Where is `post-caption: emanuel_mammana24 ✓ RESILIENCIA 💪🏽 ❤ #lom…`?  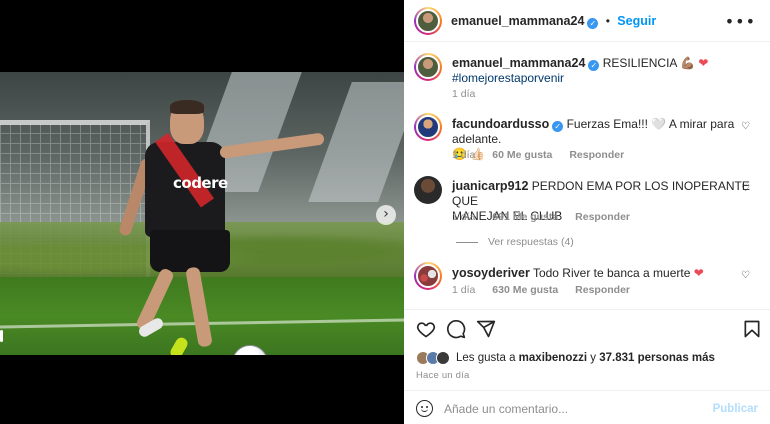 post-caption: emanuel_mammana24 ✓ RESILIENCIA 💪🏽 ❤ #lom… is located at coordinates (587, 78).